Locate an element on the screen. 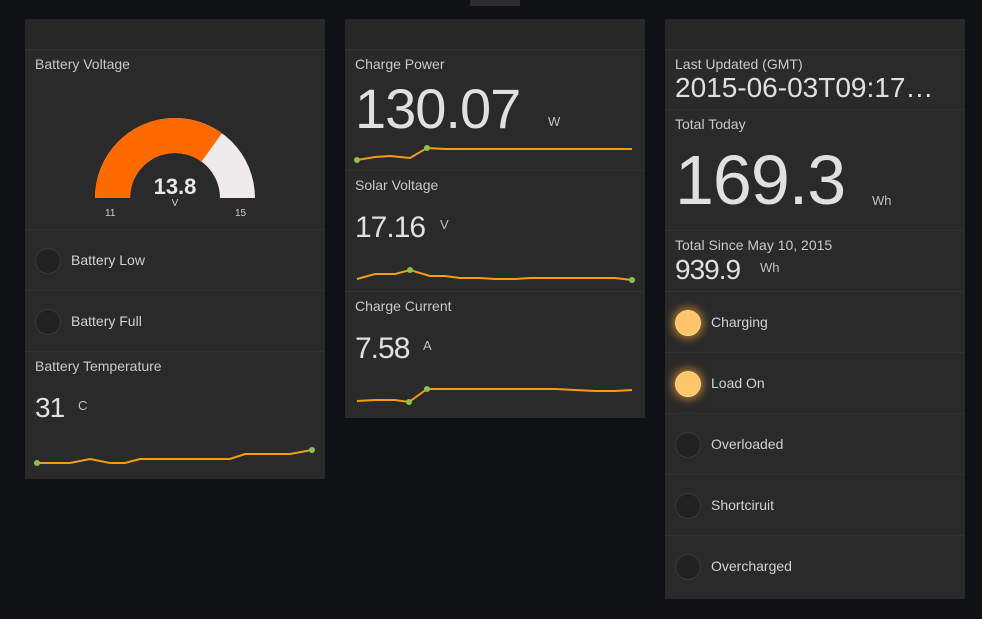 This screenshot has height=619, width=982. indicator-overcharged: Overcharged is located at coordinates (815, 565).